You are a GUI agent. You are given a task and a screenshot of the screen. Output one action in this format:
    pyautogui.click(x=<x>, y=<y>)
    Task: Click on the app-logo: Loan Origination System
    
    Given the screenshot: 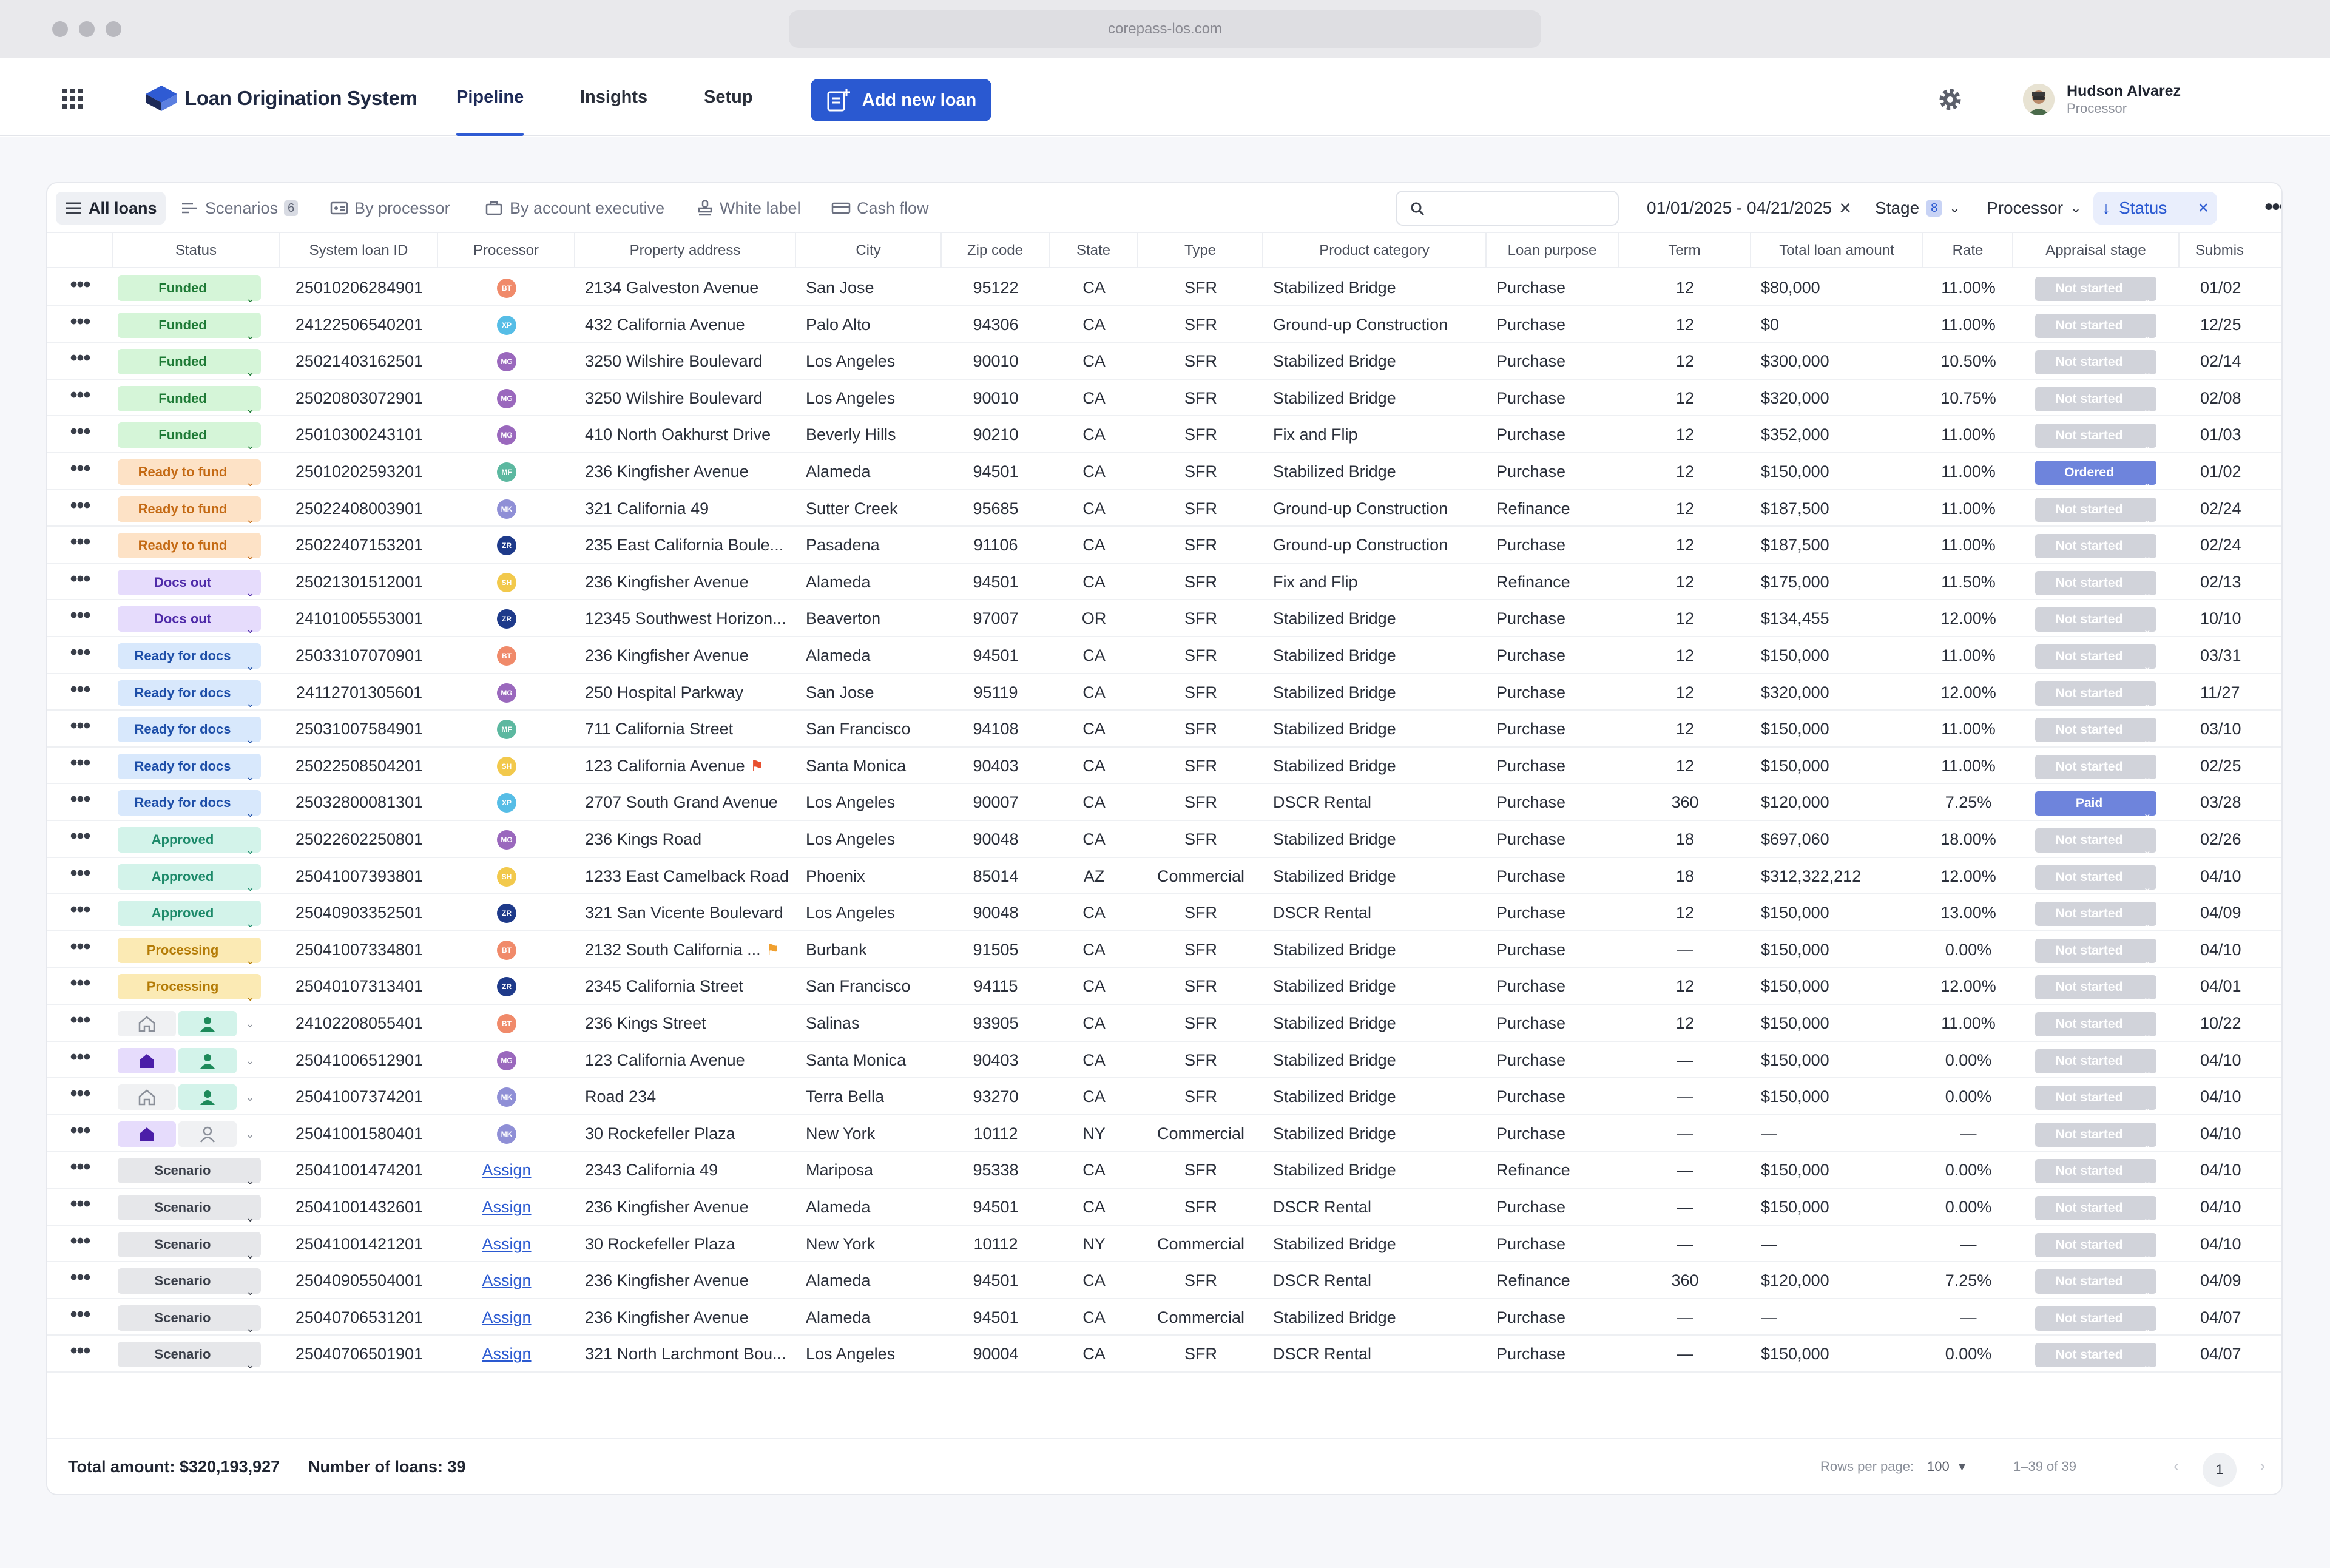 What is the action you would take?
    pyautogui.click(x=280, y=99)
    